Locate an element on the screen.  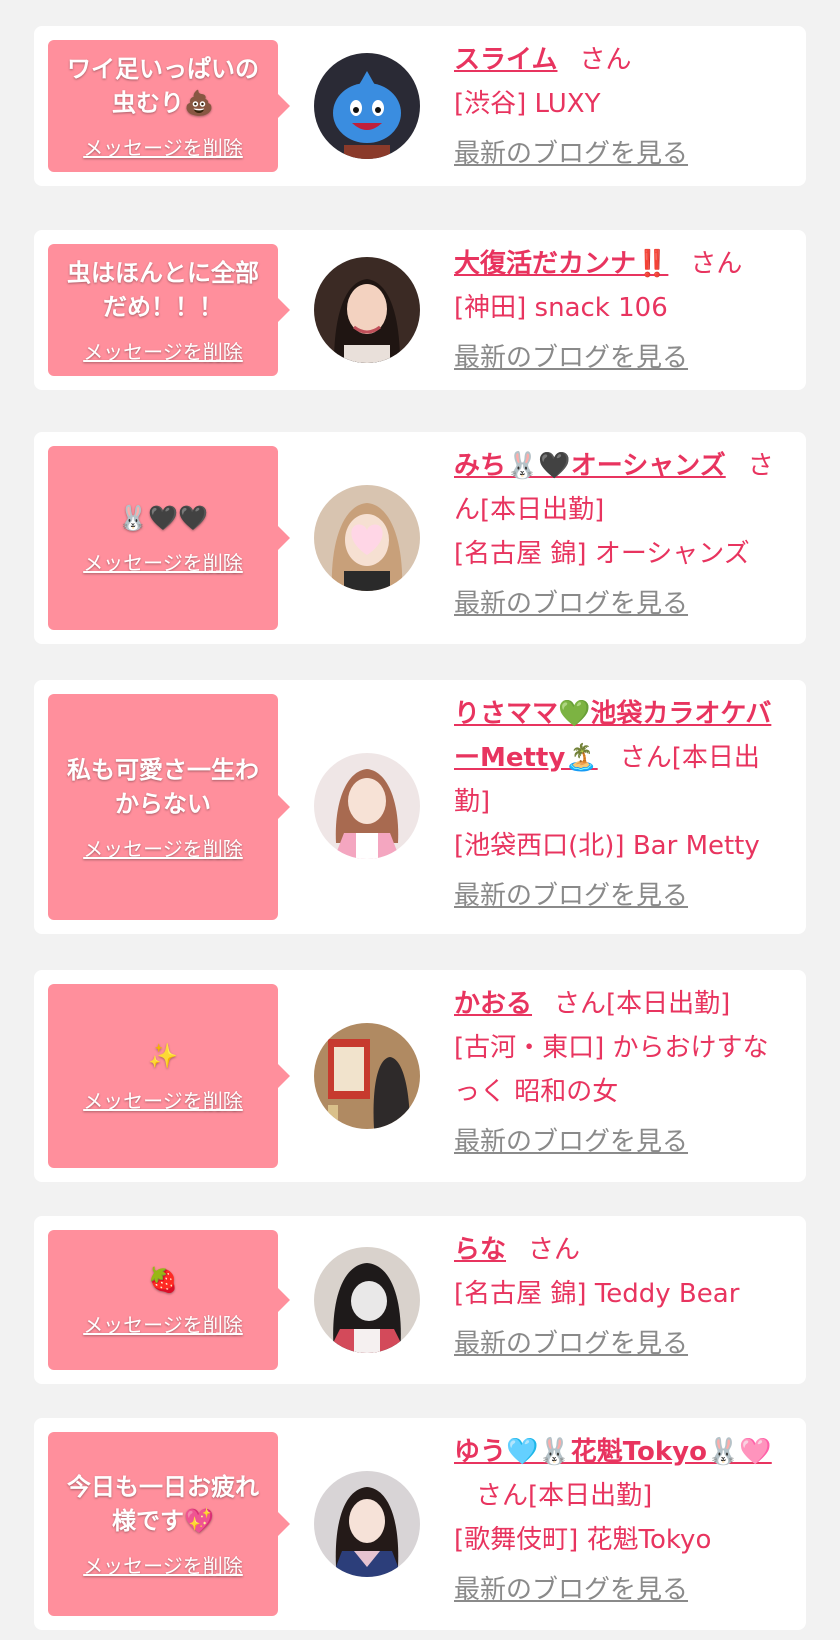
message-bubble: 私も可愛さ一生わからない メッセージを削除 is located at coordinates (169, 807).